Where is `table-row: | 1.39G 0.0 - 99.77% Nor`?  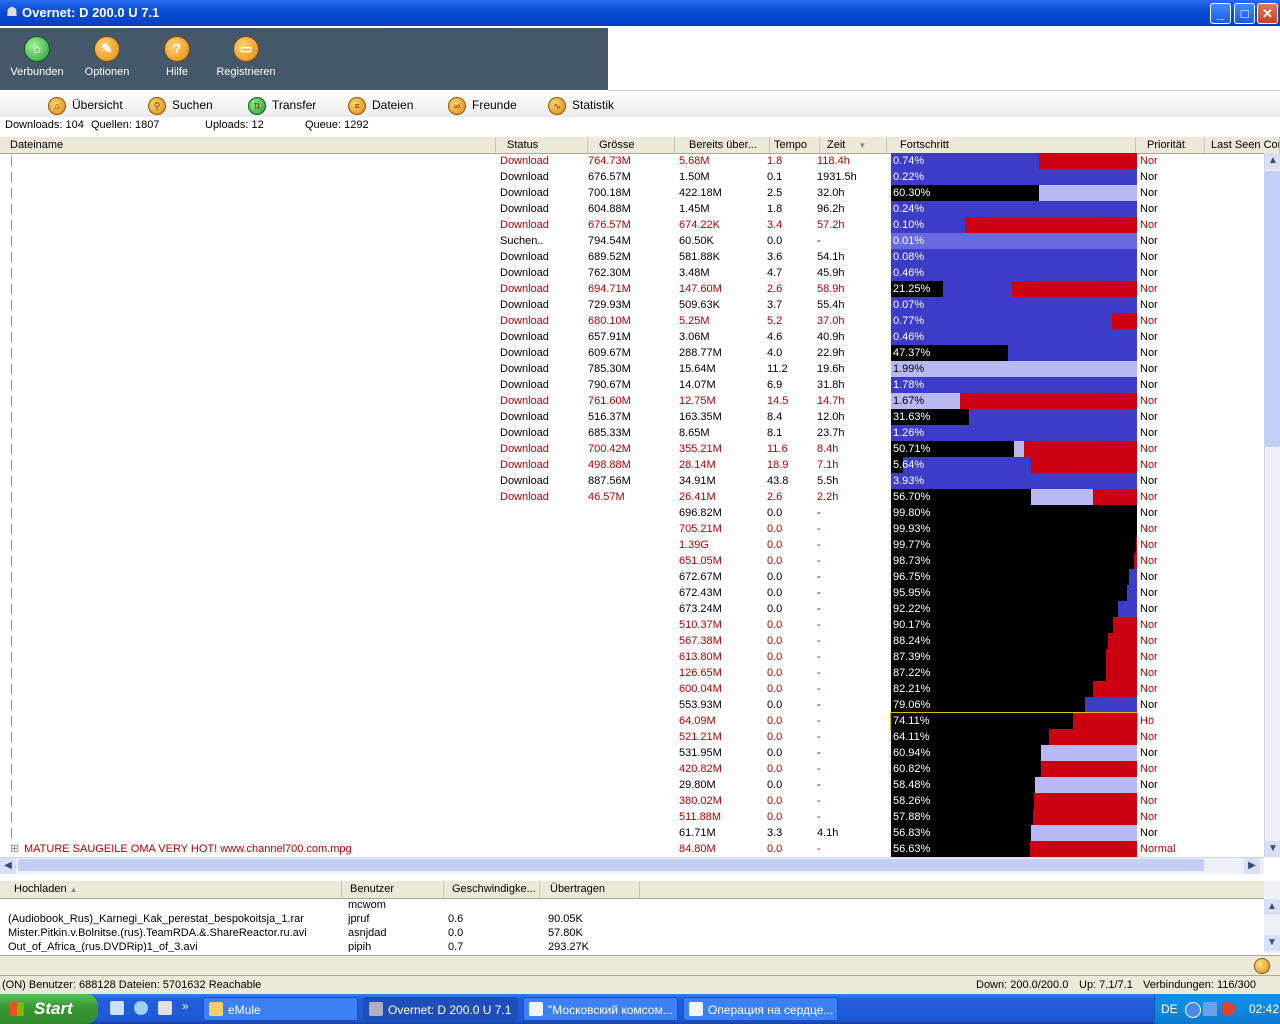
table-row: | 1.39G 0.0 - 99.77% Nor is located at coordinates (632, 545).